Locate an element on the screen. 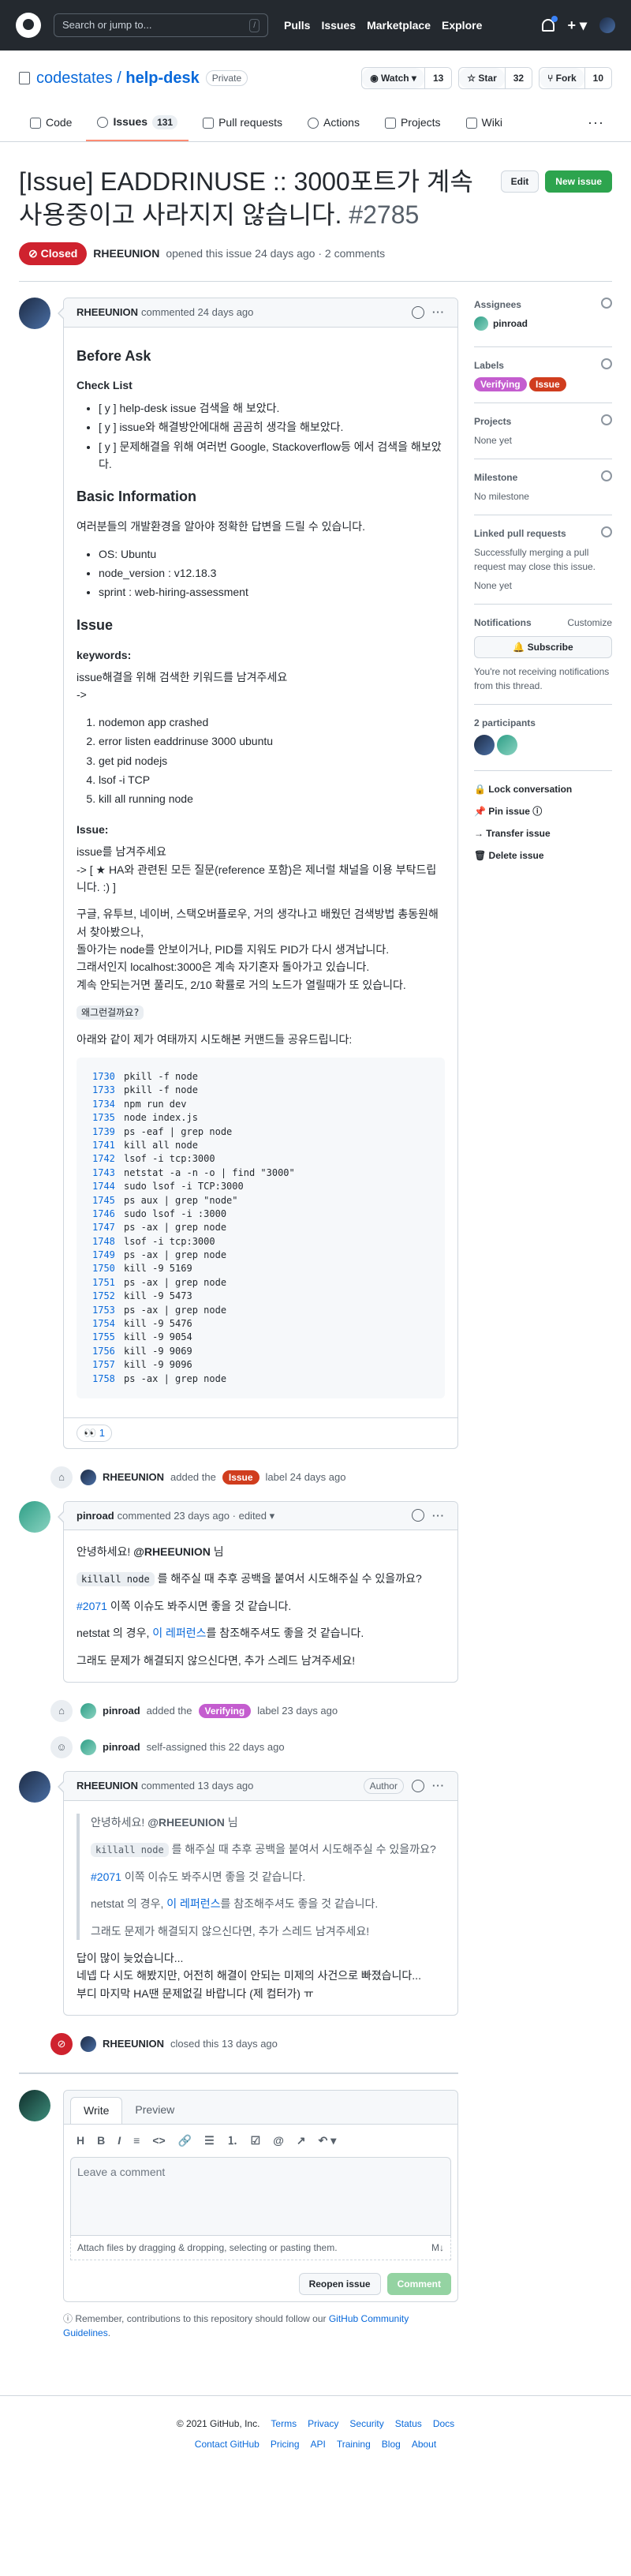 Image resolution: width=631 pixels, height=2576 pixels. nav-pulls: Pulls is located at coordinates (297, 25).